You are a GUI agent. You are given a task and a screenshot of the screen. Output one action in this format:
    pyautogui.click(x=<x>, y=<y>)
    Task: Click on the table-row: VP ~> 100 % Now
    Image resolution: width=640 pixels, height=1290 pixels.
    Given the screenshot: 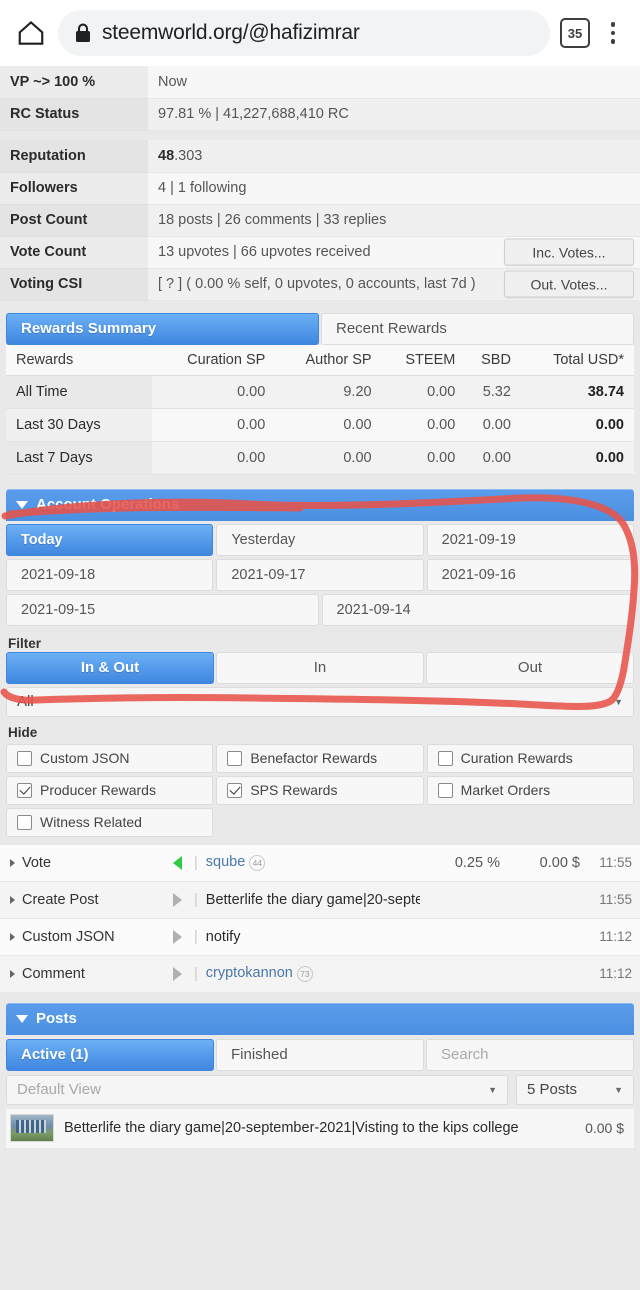 What is the action you would take?
    pyautogui.click(x=320, y=82)
    